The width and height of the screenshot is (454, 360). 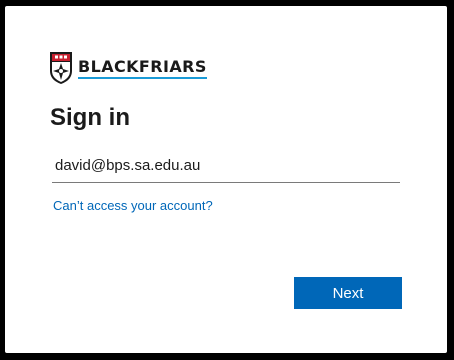 I want to click on next-button: Next, so click(x=348, y=293).